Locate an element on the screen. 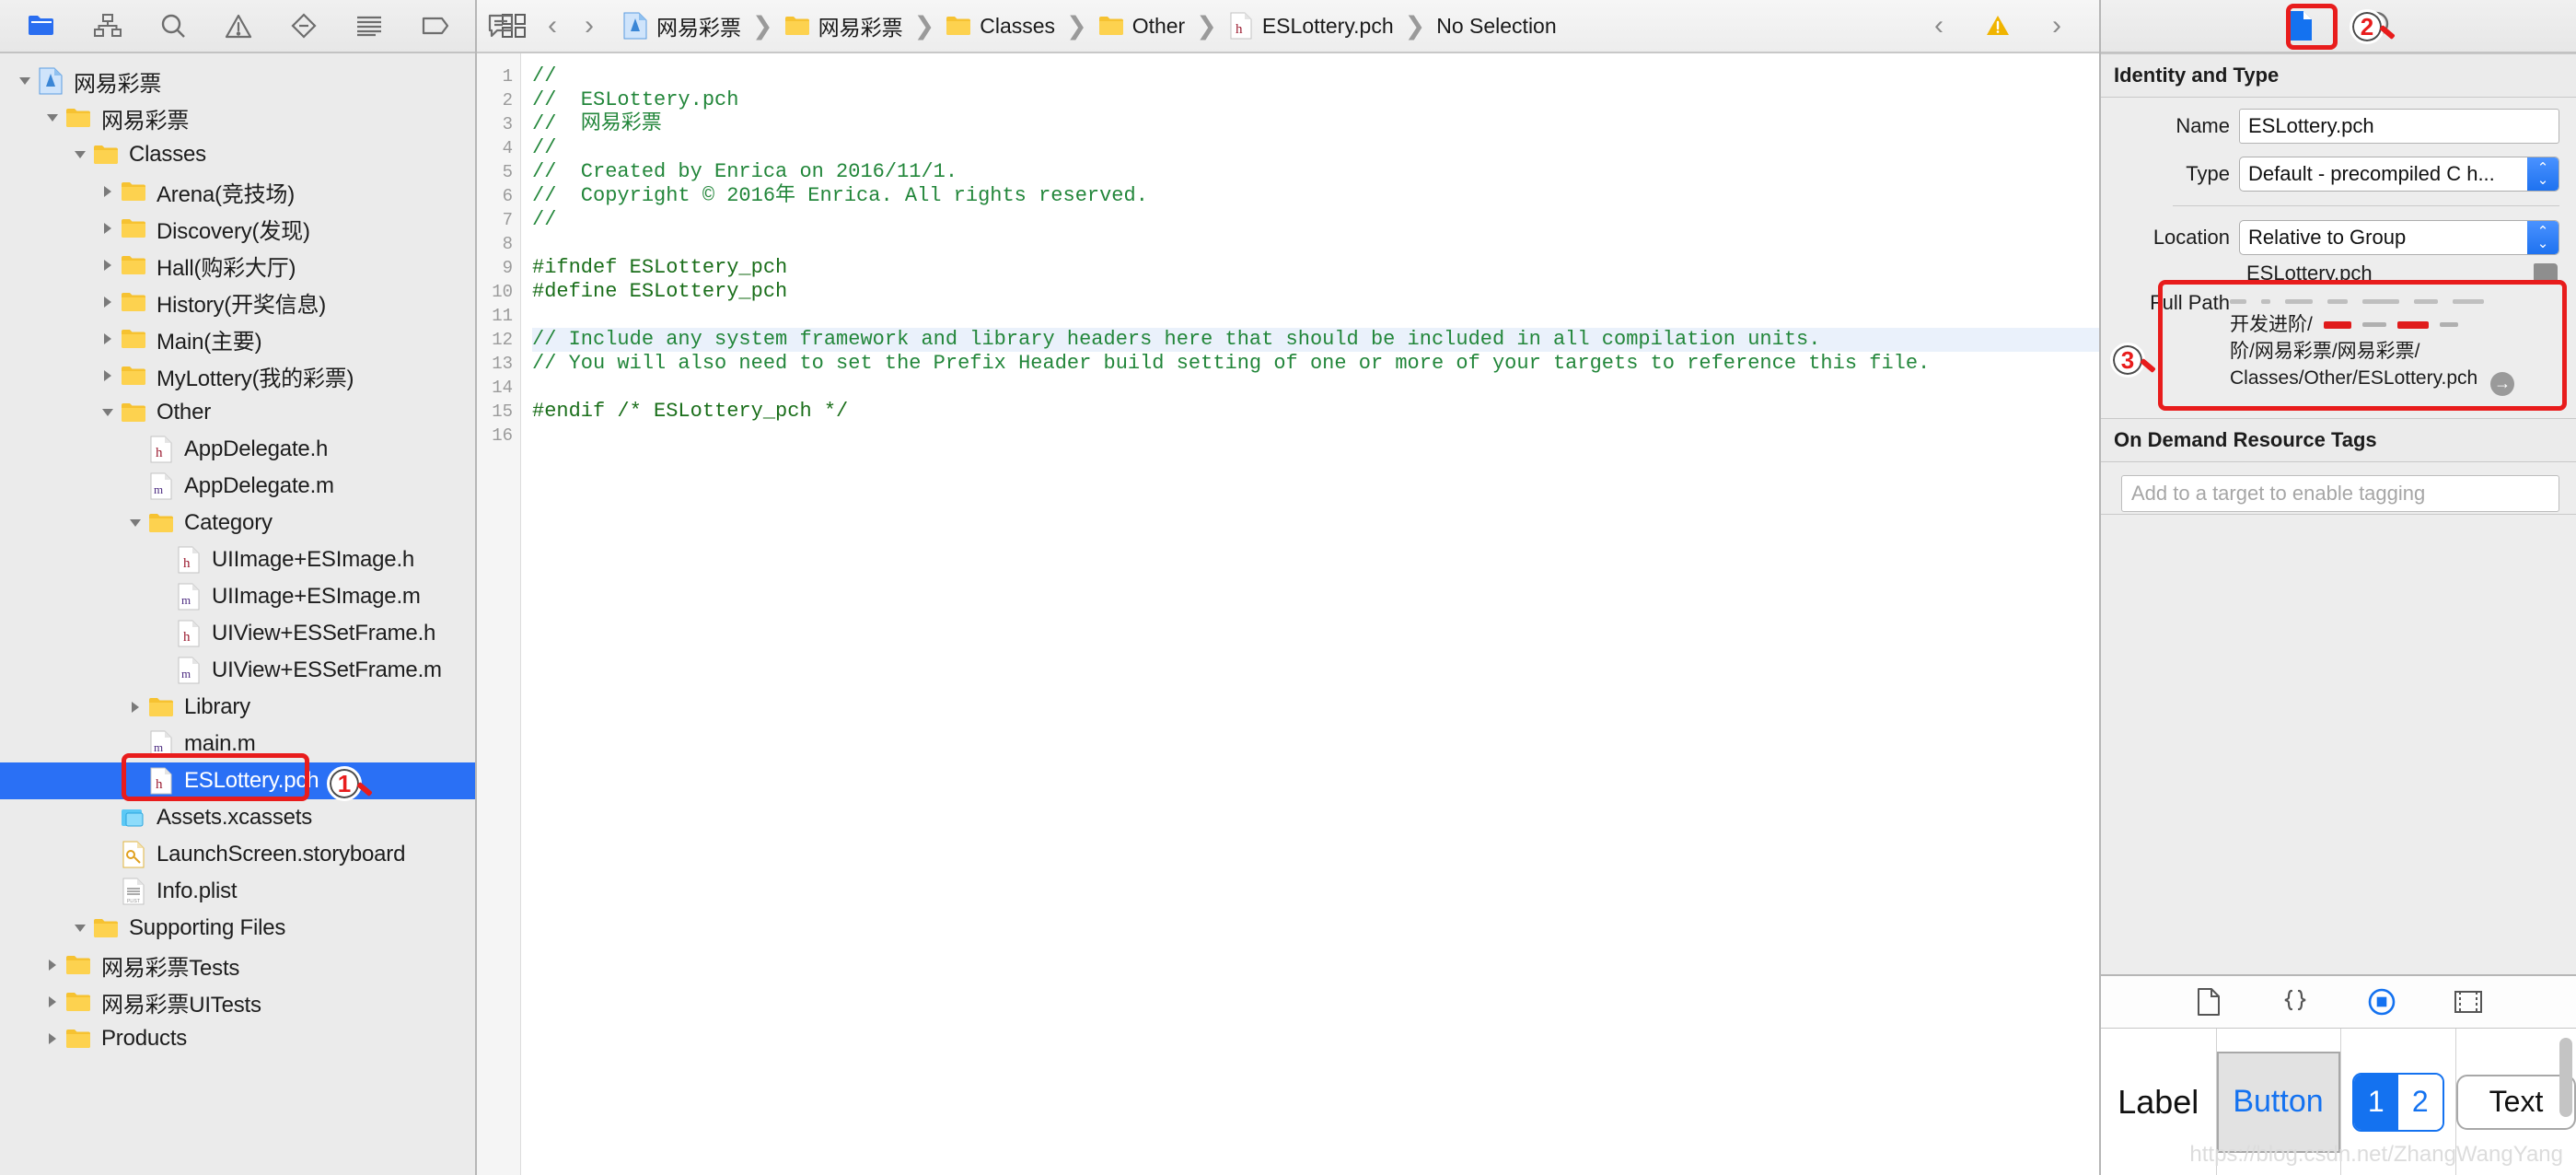  type-select: Default - precompiled C h... ⌃ ⌄ is located at coordinates (2399, 174).